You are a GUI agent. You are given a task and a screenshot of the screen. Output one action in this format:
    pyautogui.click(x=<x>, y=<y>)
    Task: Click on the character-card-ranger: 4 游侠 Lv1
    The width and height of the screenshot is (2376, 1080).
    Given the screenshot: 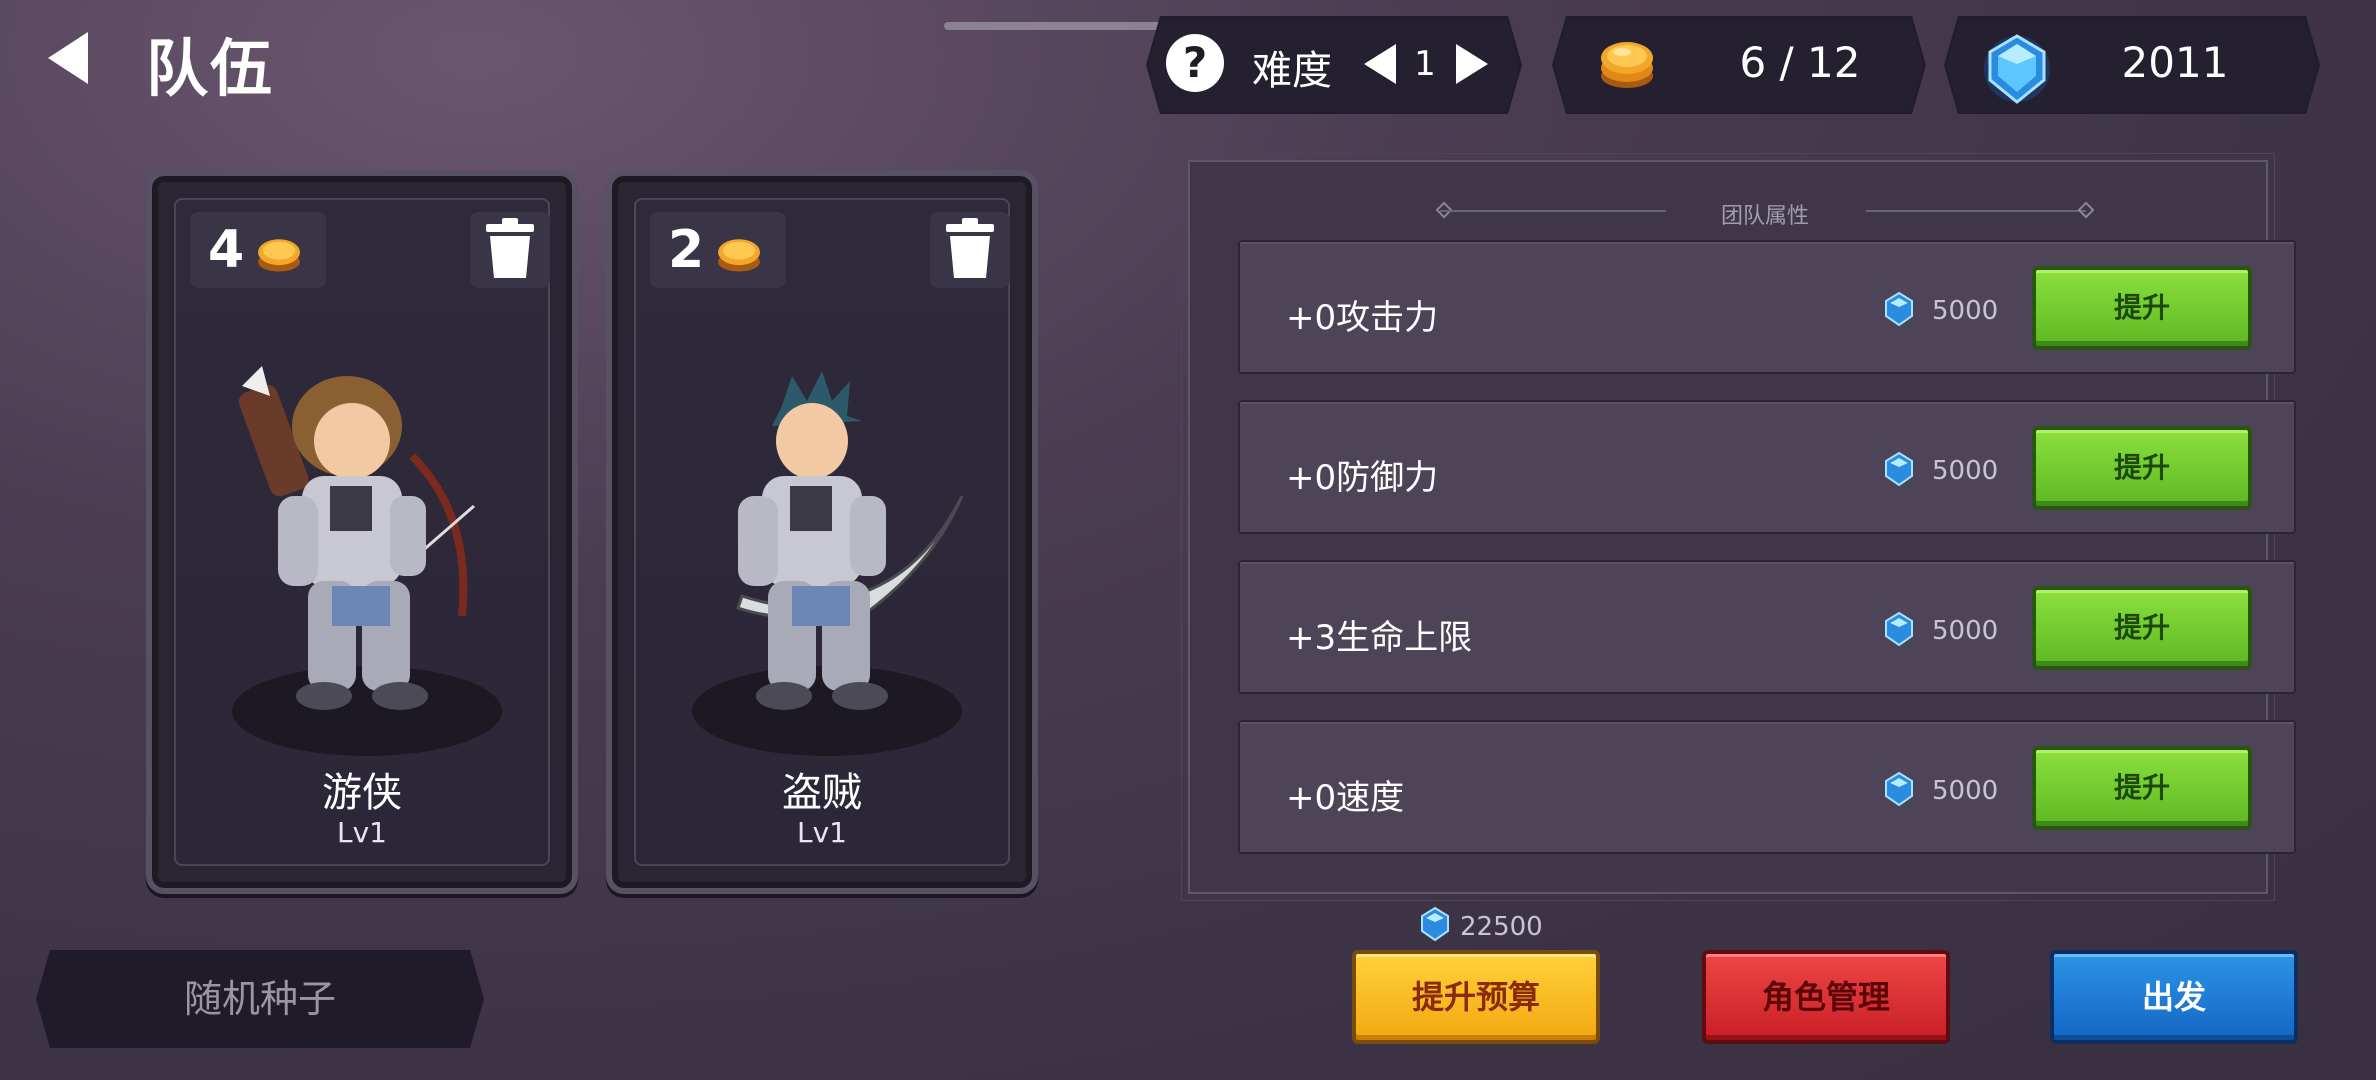 What is the action you would take?
    pyautogui.click(x=362, y=532)
    